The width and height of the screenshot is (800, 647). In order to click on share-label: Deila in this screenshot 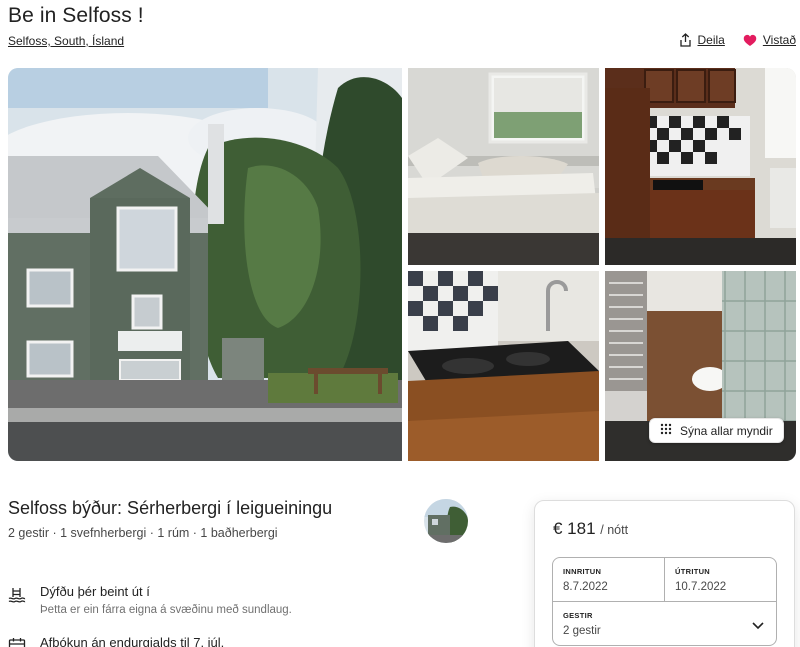, I will do `click(711, 40)`.